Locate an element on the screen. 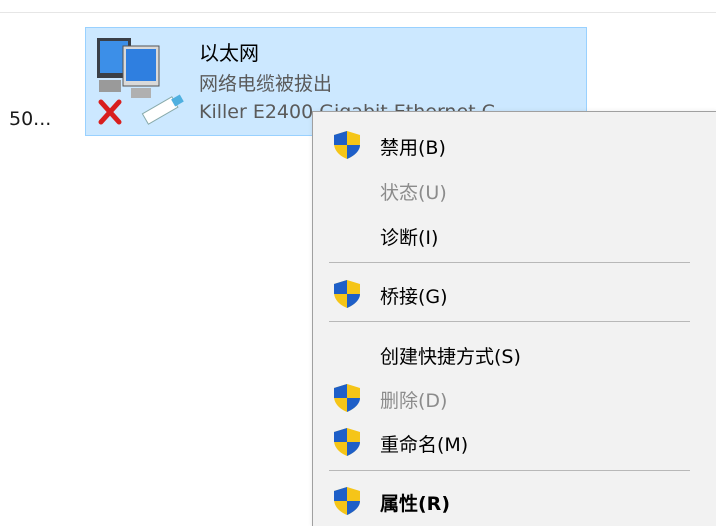 This screenshot has height=526, width=716. menu-item-label: 桥接(G) is located at coordinates (414, 297).